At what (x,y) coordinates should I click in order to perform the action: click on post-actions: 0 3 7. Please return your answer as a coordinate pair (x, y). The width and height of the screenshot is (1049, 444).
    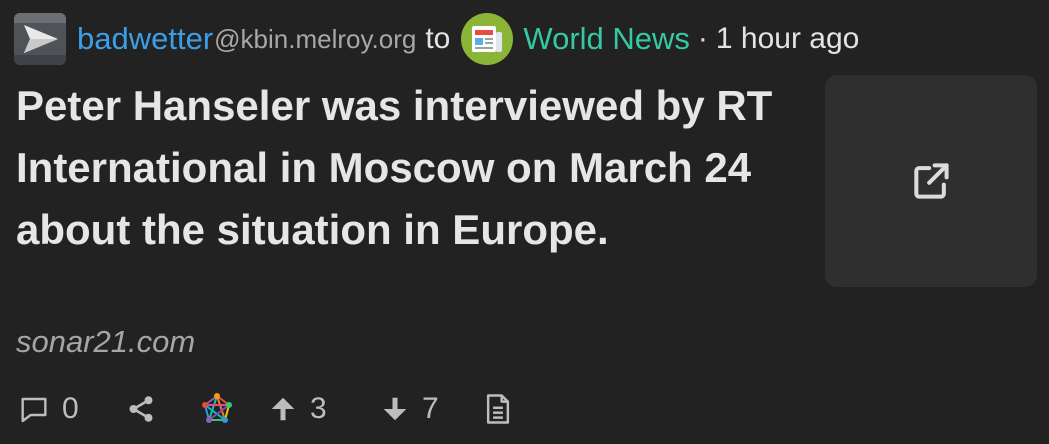
    Looking at the image, I should click on (524, 409).